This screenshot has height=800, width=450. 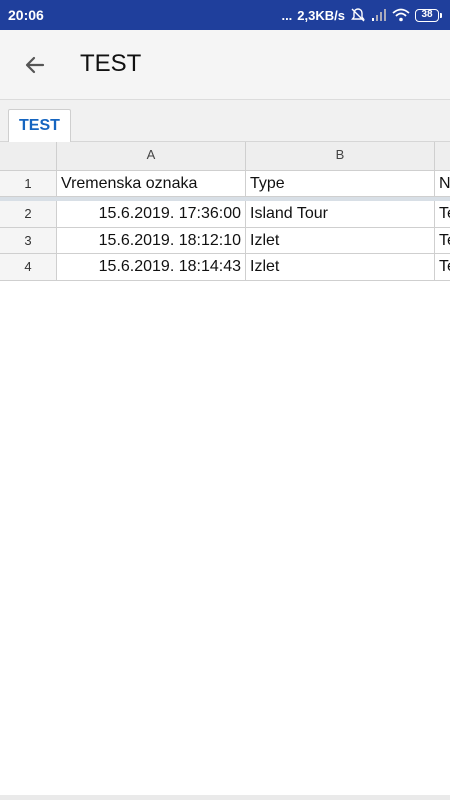 What do you see at coordinates (151, 267) in the screenshot?
I see `cell-a4: 15.6.2019. 18:14:43` at bounding box center [151, 267].